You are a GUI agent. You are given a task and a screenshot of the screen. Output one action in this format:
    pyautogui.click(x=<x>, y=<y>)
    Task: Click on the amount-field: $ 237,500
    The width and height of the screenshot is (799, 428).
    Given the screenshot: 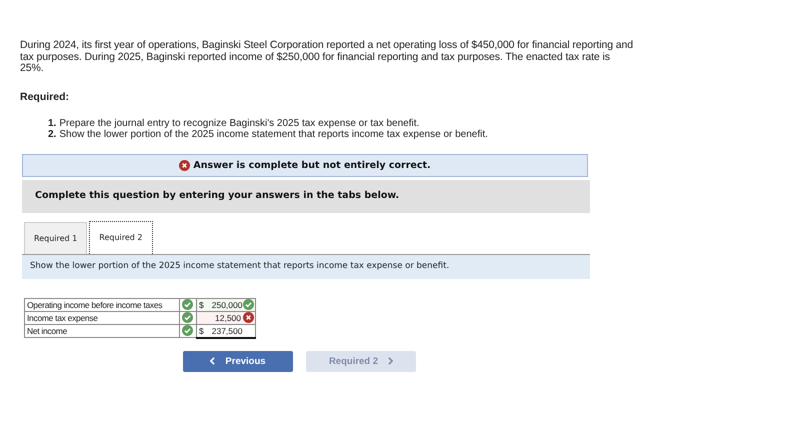 What is the action you would take?
    pyautogui.click(x=226, y=331)
    